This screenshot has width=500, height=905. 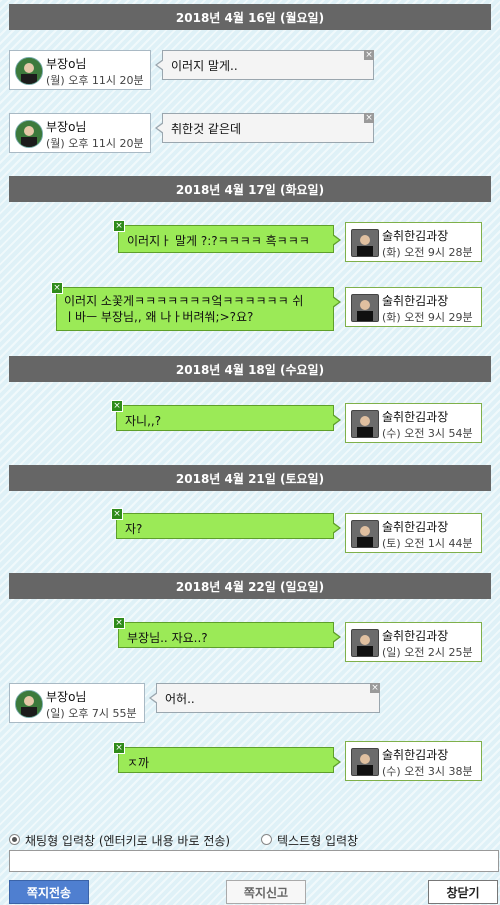 What do you see at coordinates (167, 638) in the screenshot?
I see `message-text: 부장님.. 자요..?` at bounding box center [167, 638].